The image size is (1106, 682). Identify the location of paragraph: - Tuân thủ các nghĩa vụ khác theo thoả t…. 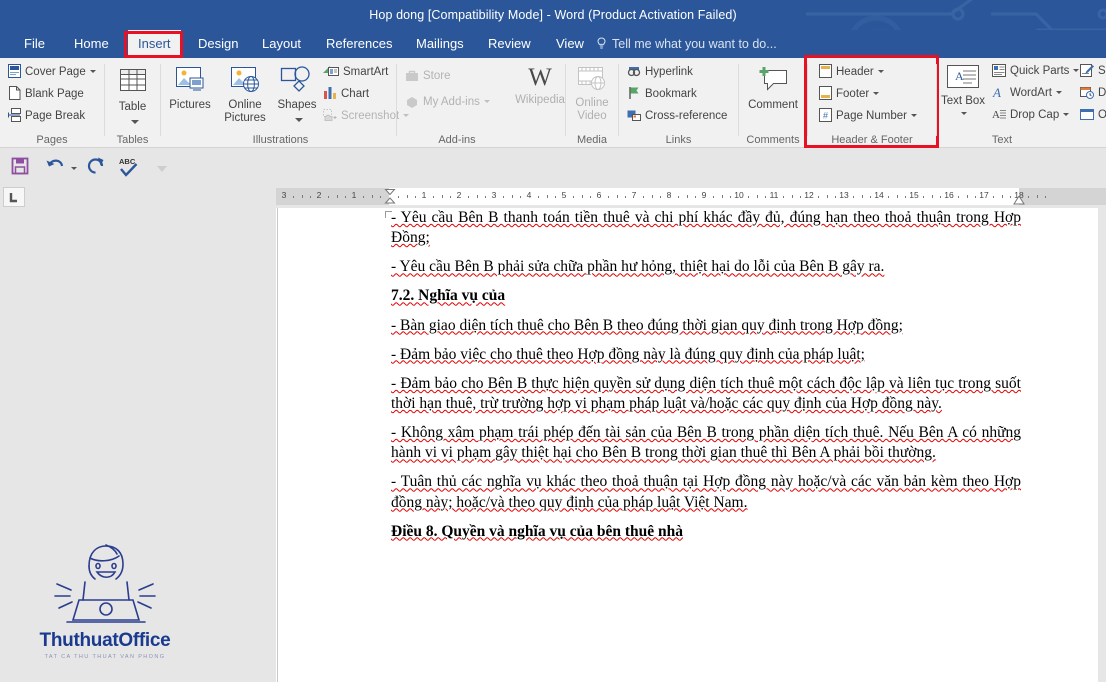
(706, 492).